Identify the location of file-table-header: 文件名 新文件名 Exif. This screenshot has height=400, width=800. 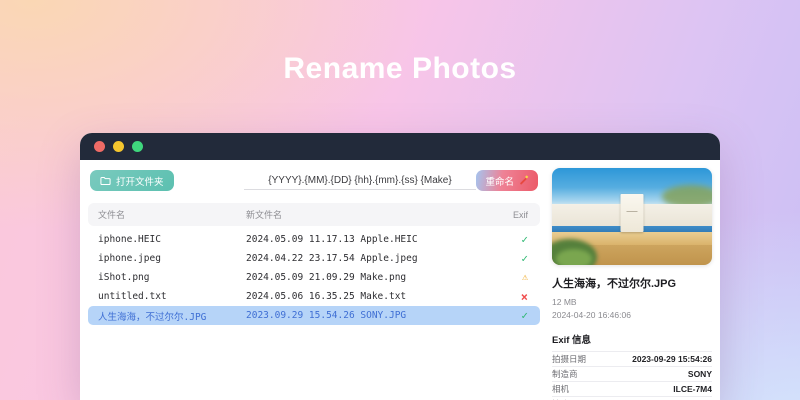
(314, 214).